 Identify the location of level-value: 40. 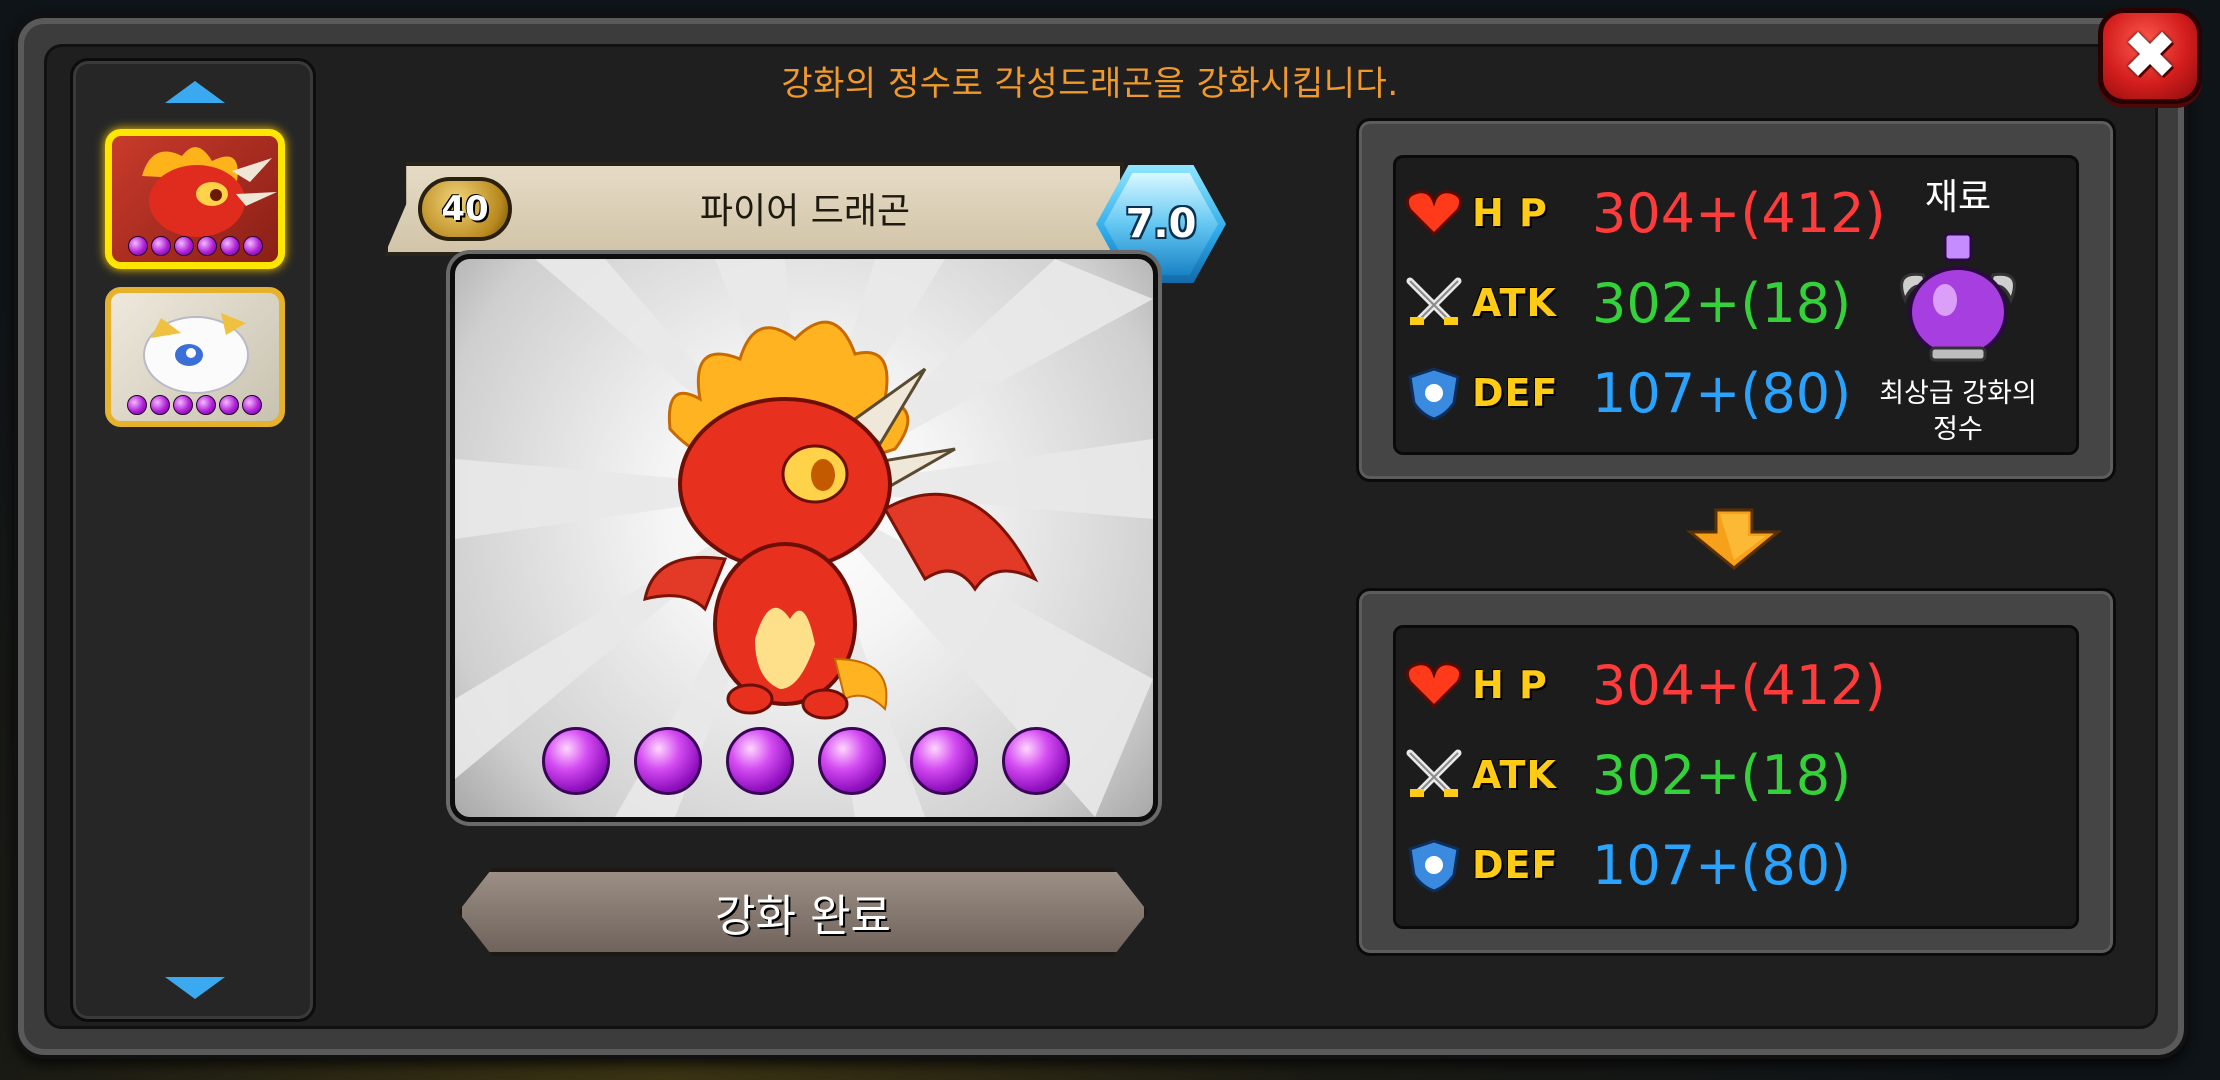
(465, 209).